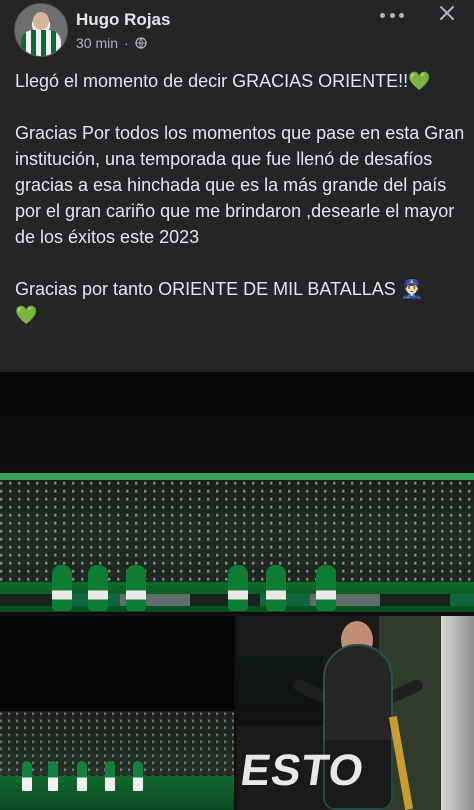 The image size is (474, 810). I want to click on author-name: Hugo Rojas, so click(123, 20).